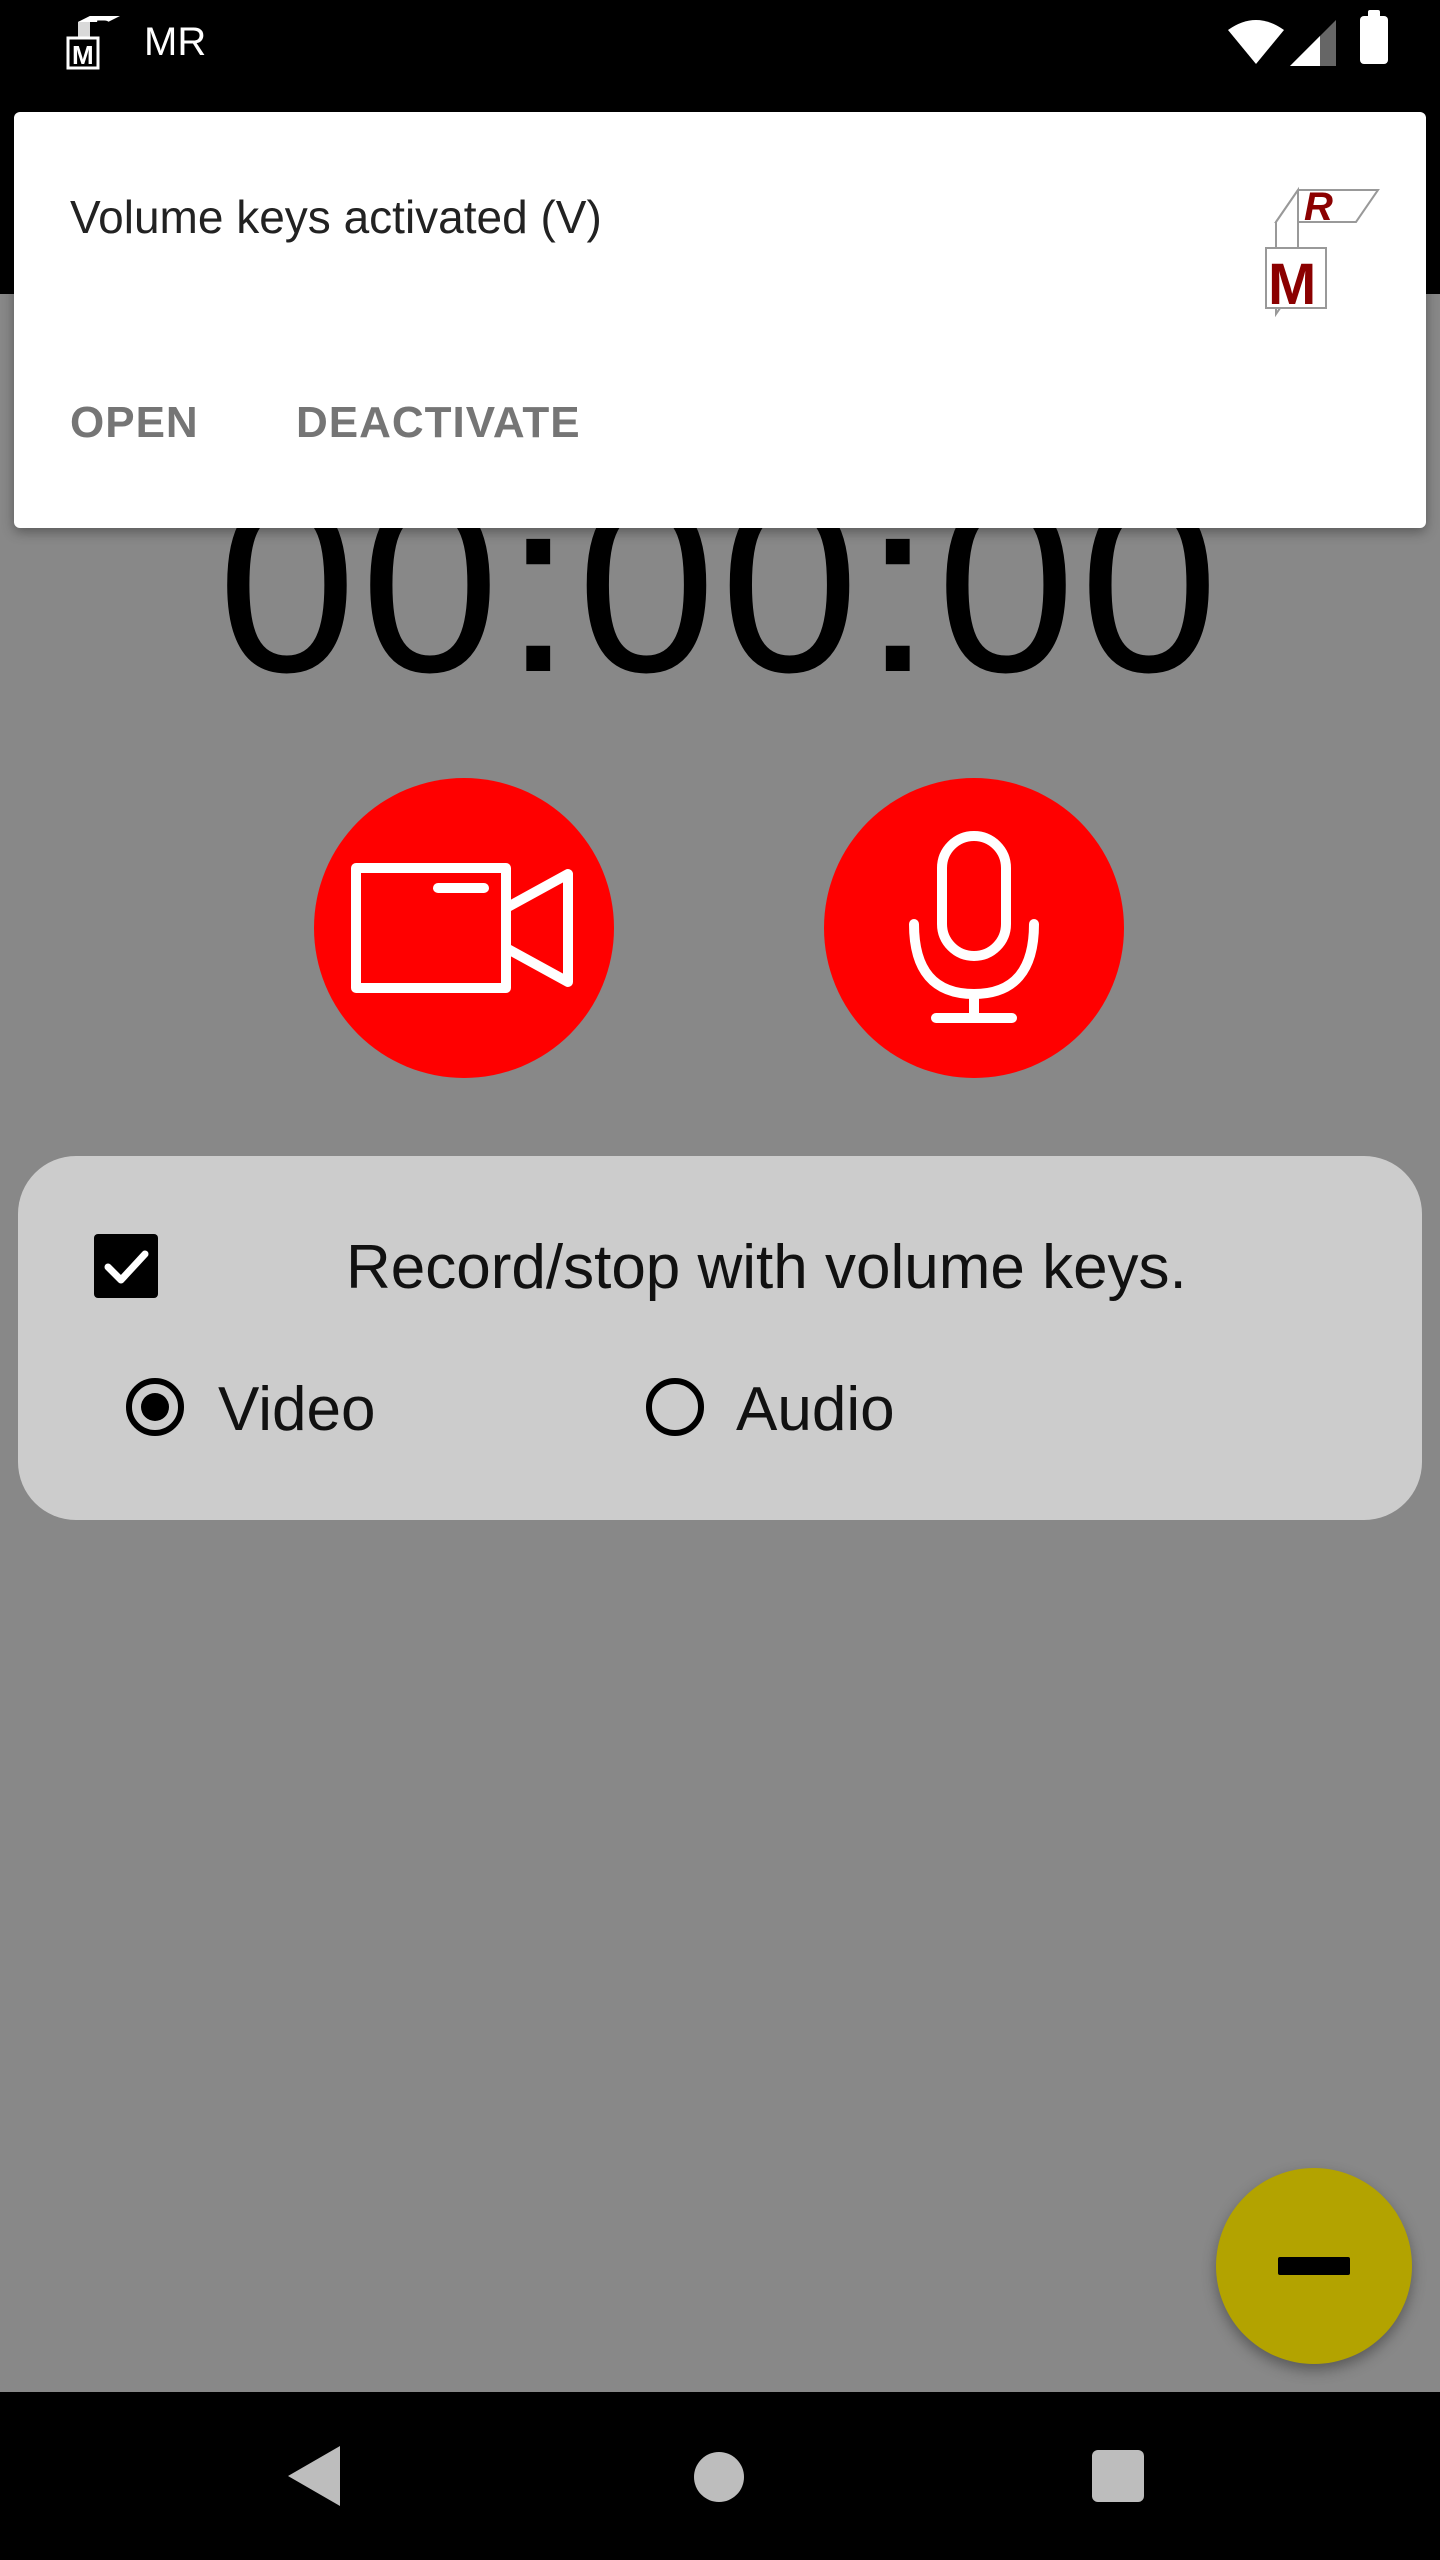 The image size is (1440, 2560). I want to click on minus-icon, so click(1314, 2266).